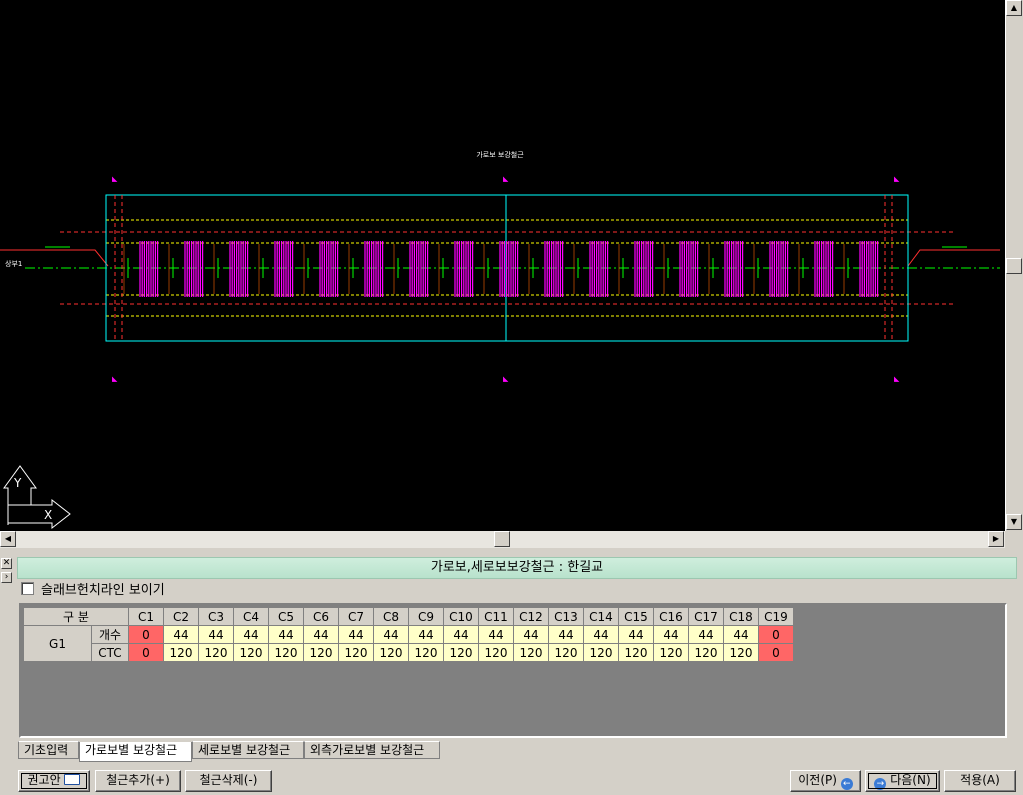  Describe the element at coordinates (115, 179) in the screenshot. I see `marker-tl: ◣` at that location.